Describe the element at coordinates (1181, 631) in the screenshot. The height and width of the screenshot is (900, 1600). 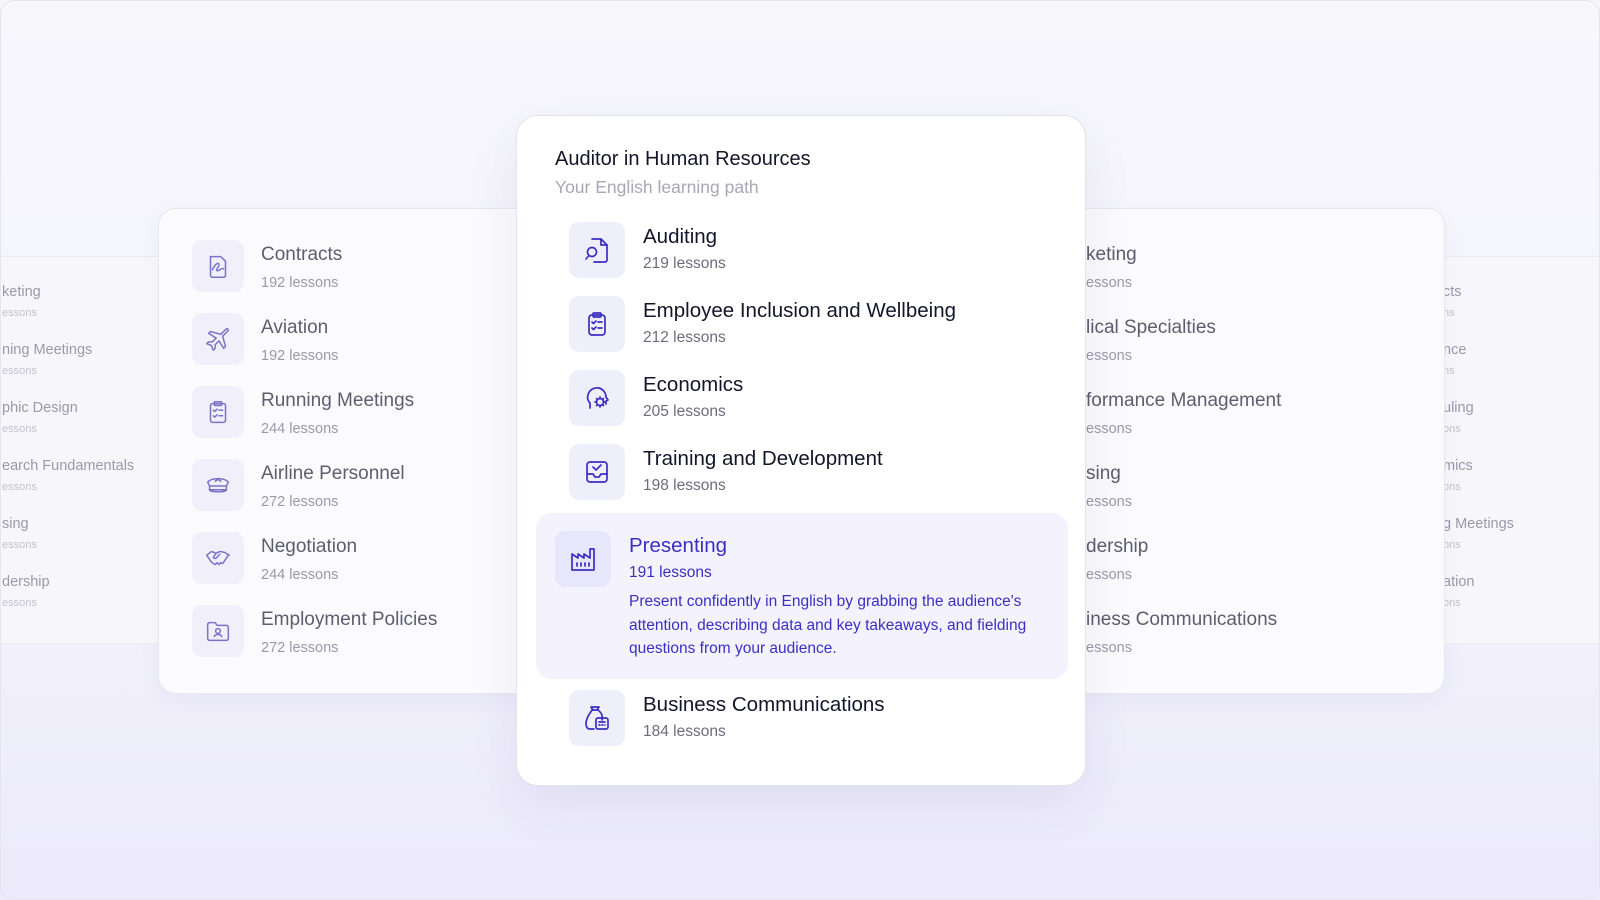
I see `list-item: iness Communications essons` at that location.